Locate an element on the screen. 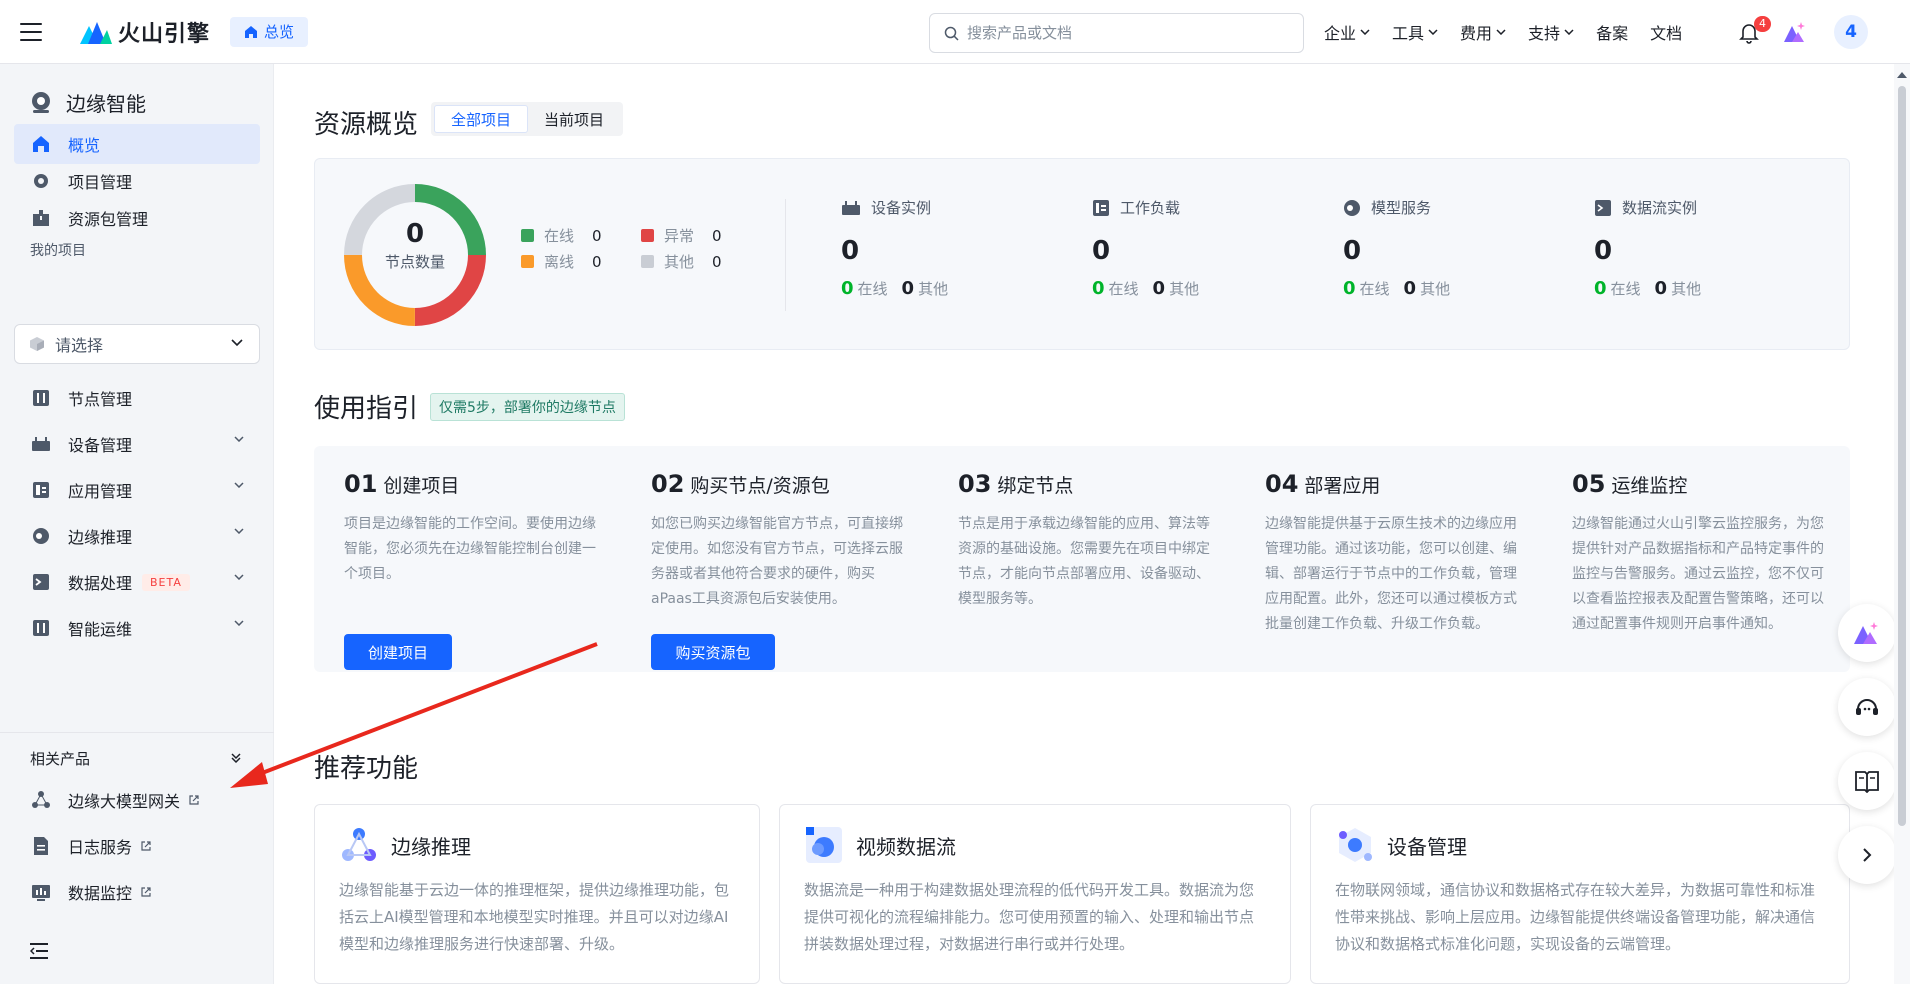 The image size is (1910, 984). step-number: 03 is located at coordinates (975, 484).